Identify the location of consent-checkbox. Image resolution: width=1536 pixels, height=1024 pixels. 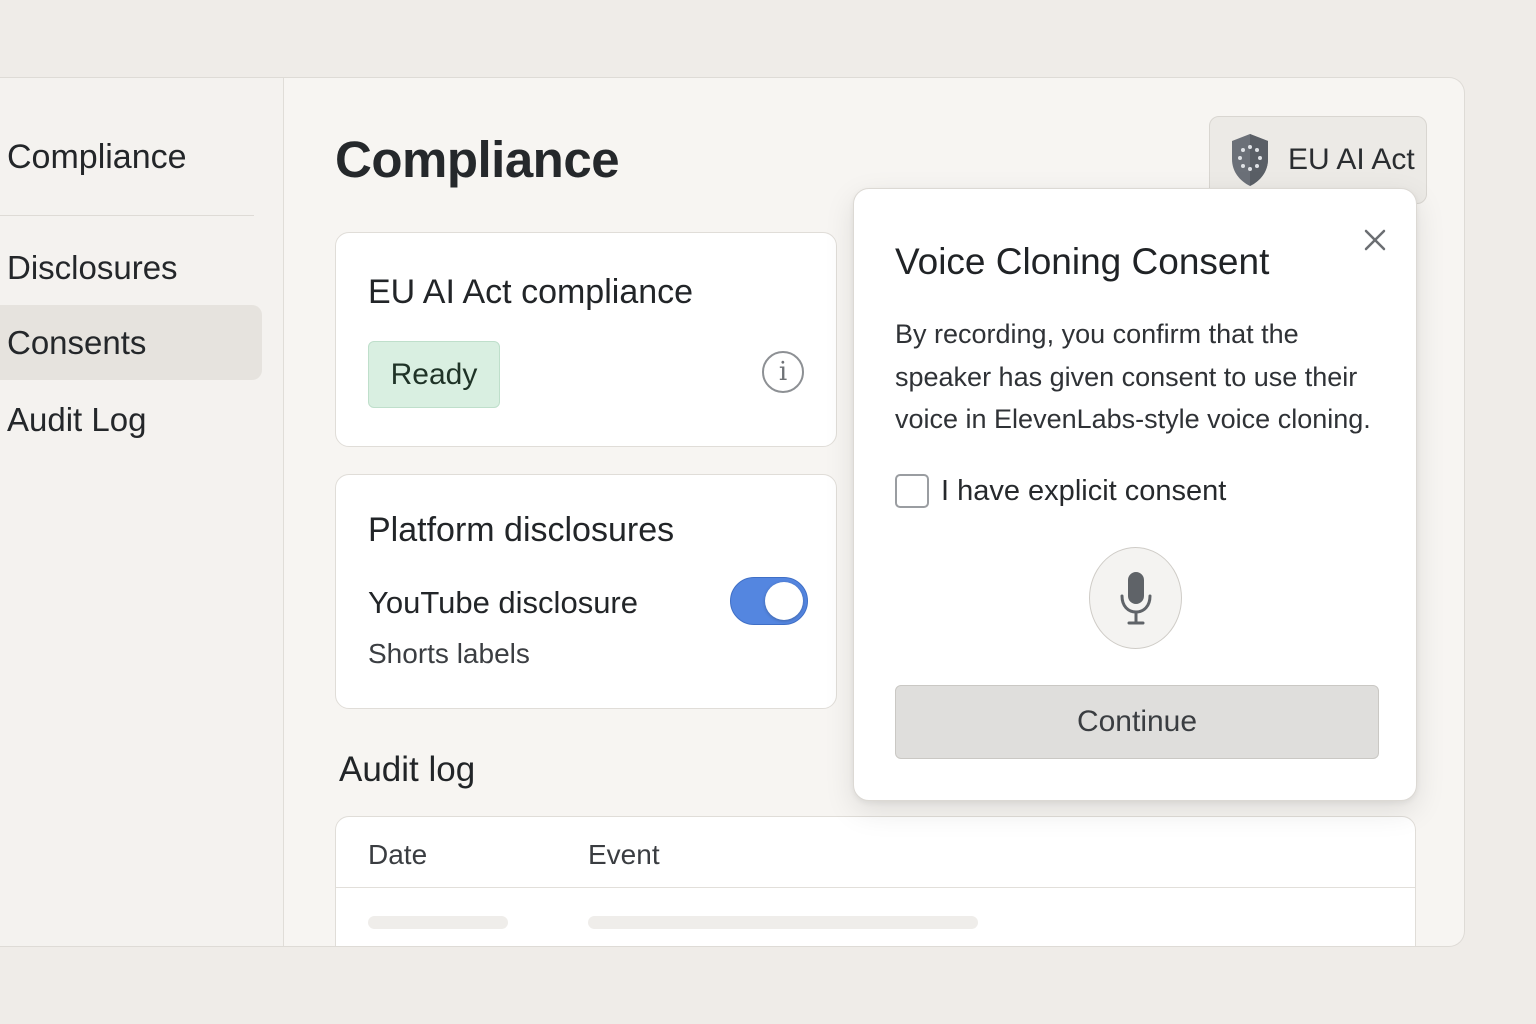
(912, 491).